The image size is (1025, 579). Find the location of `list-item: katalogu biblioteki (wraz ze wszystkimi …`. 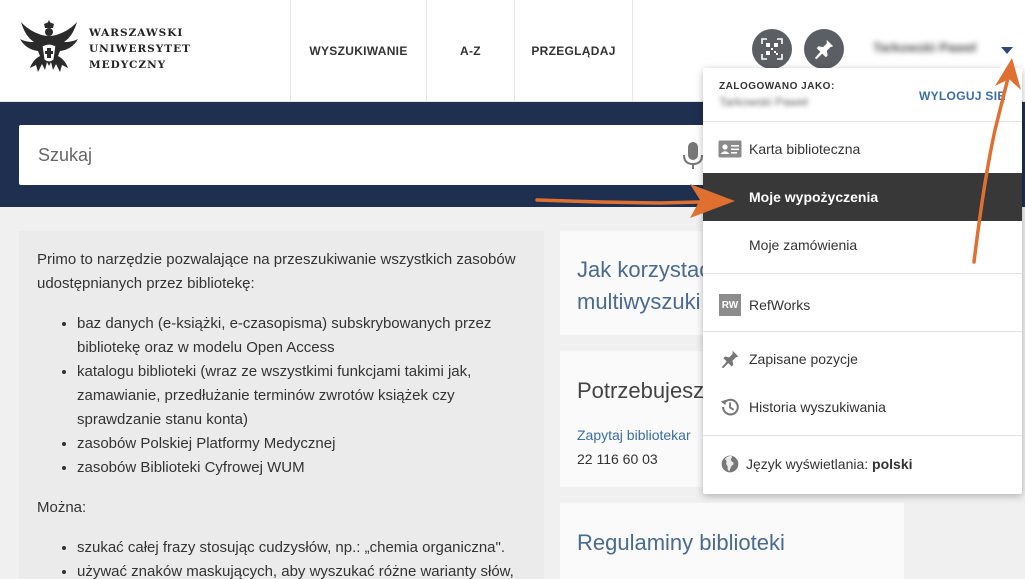

list-item: katalogu biblioteki (wraz ze wszystkimi … is located at coordinates (301, 396).